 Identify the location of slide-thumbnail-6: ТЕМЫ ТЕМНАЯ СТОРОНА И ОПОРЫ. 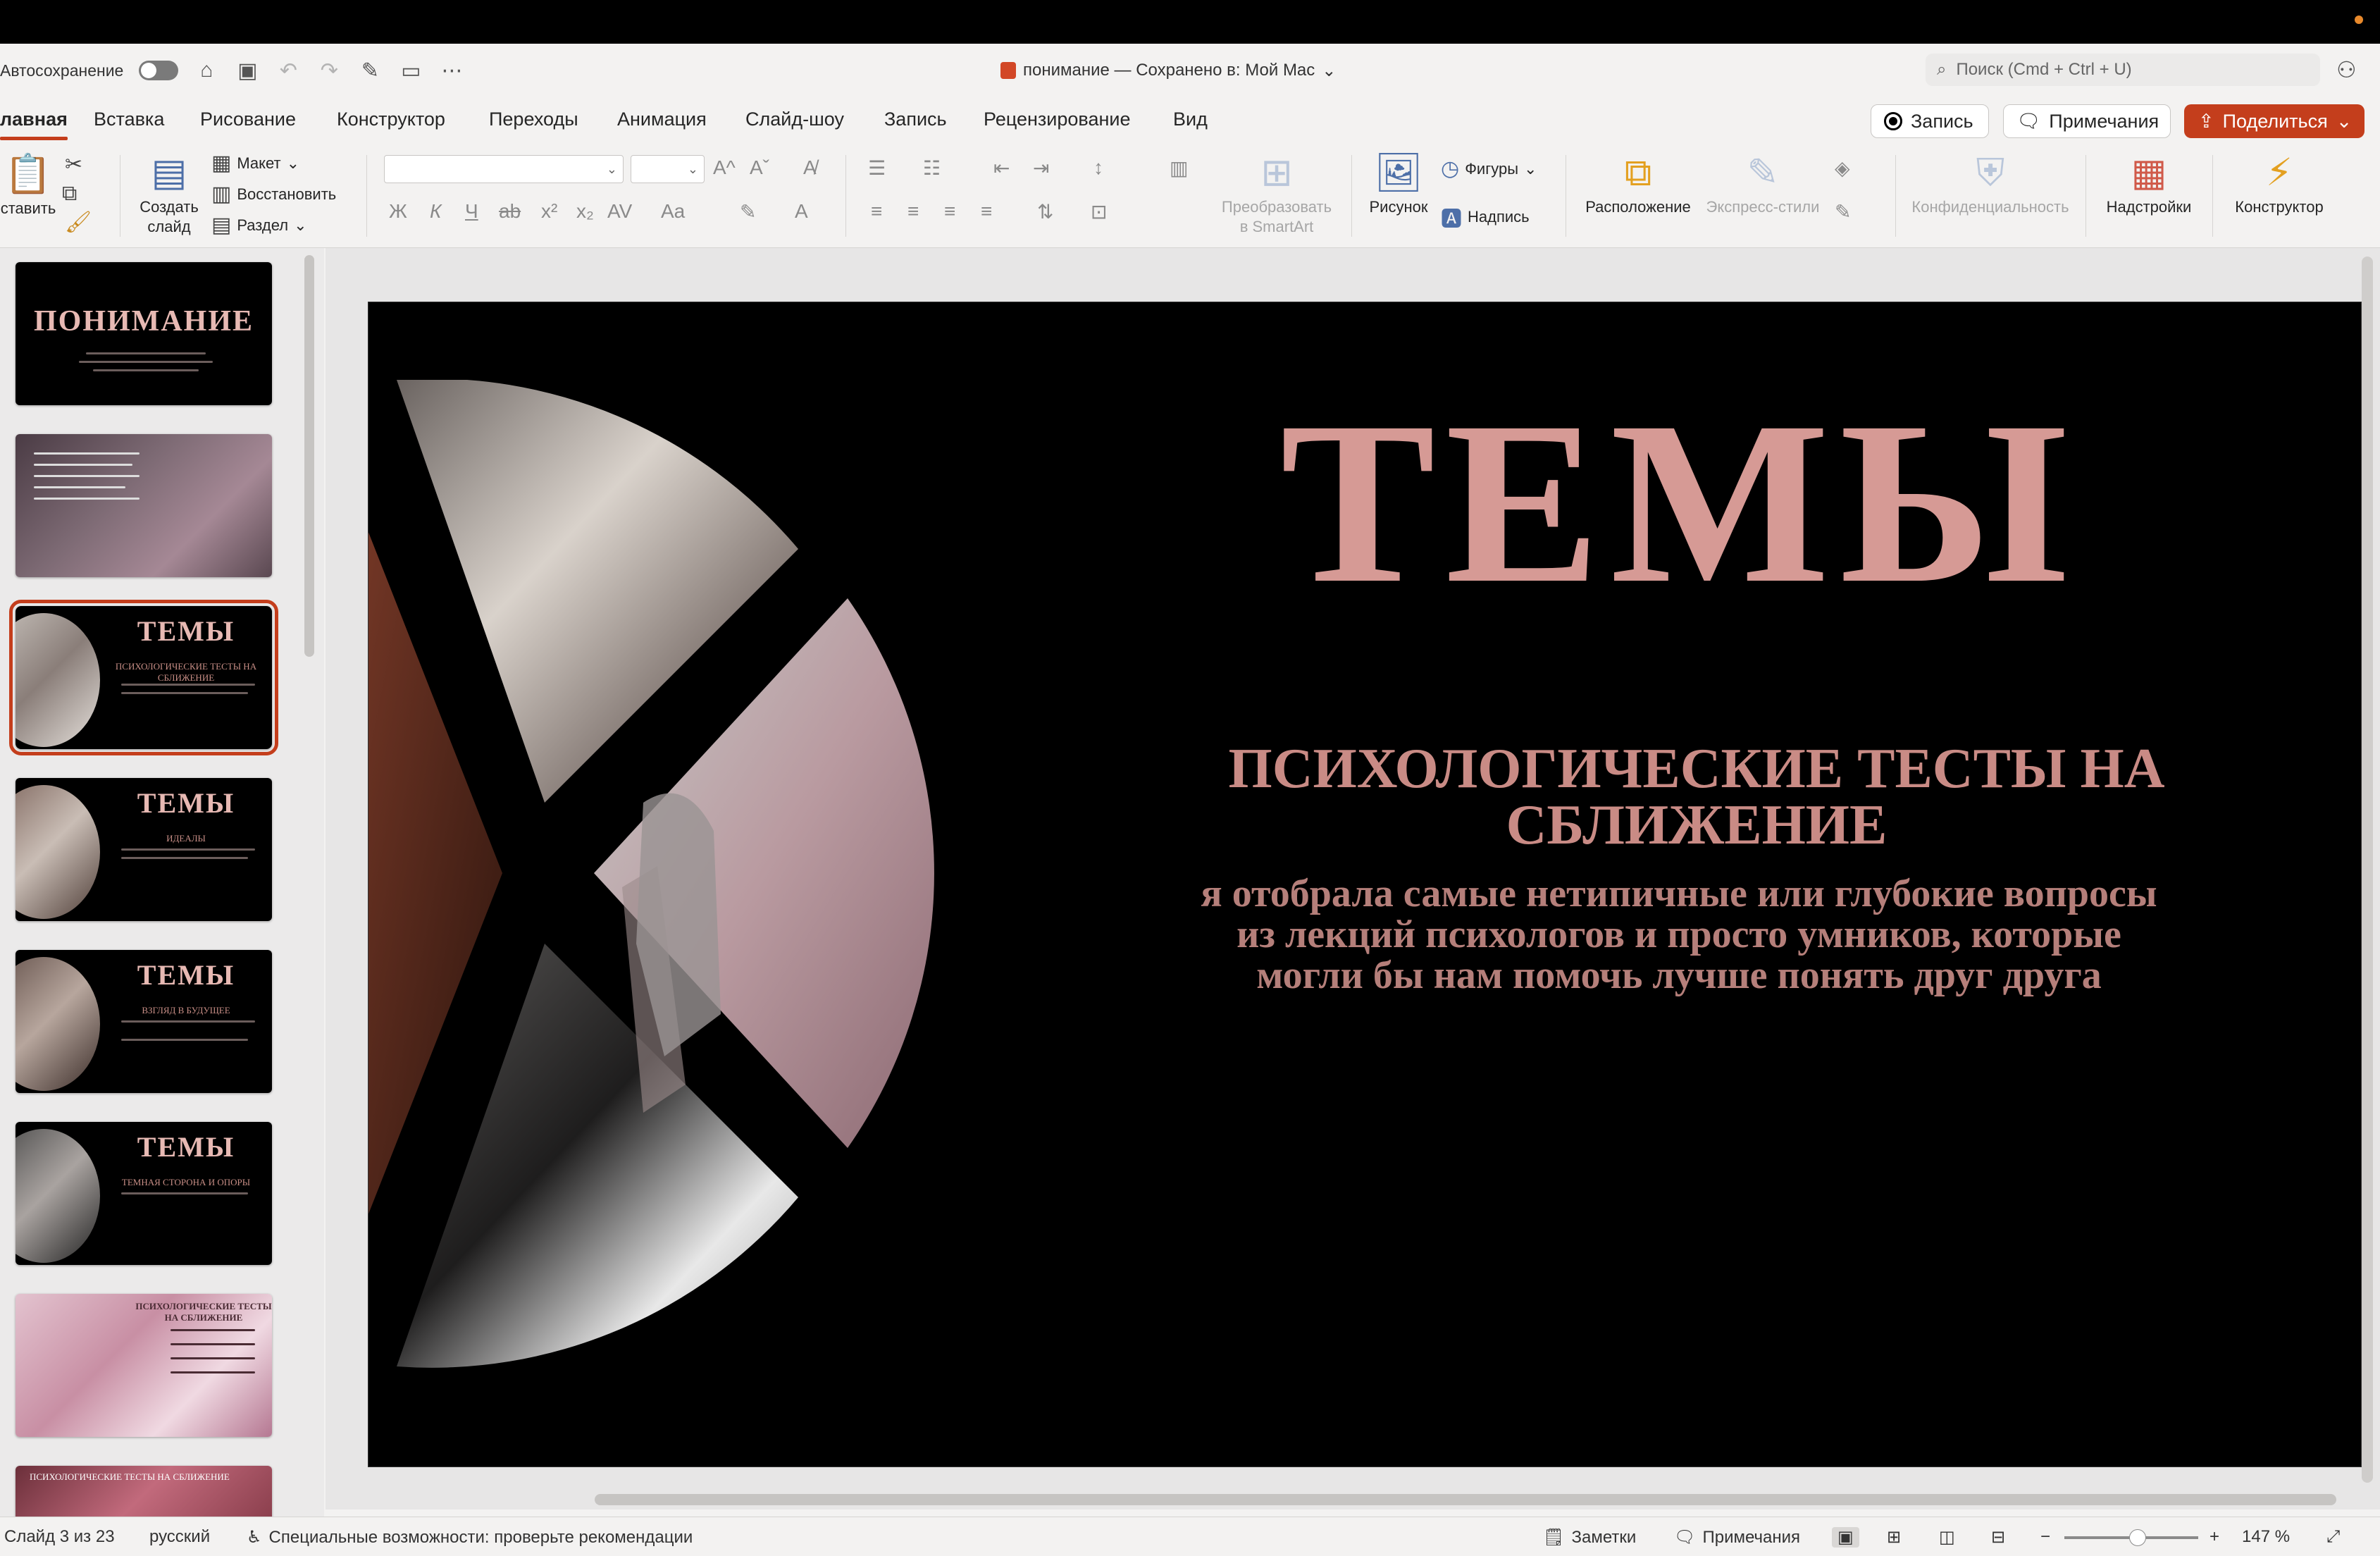
(144, 1193).